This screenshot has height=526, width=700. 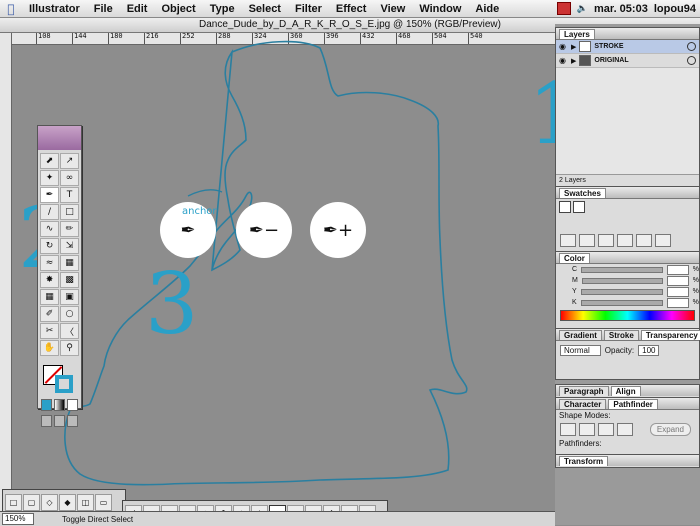 I want to click on shape-subtract-button, so click(x=587, y=429).